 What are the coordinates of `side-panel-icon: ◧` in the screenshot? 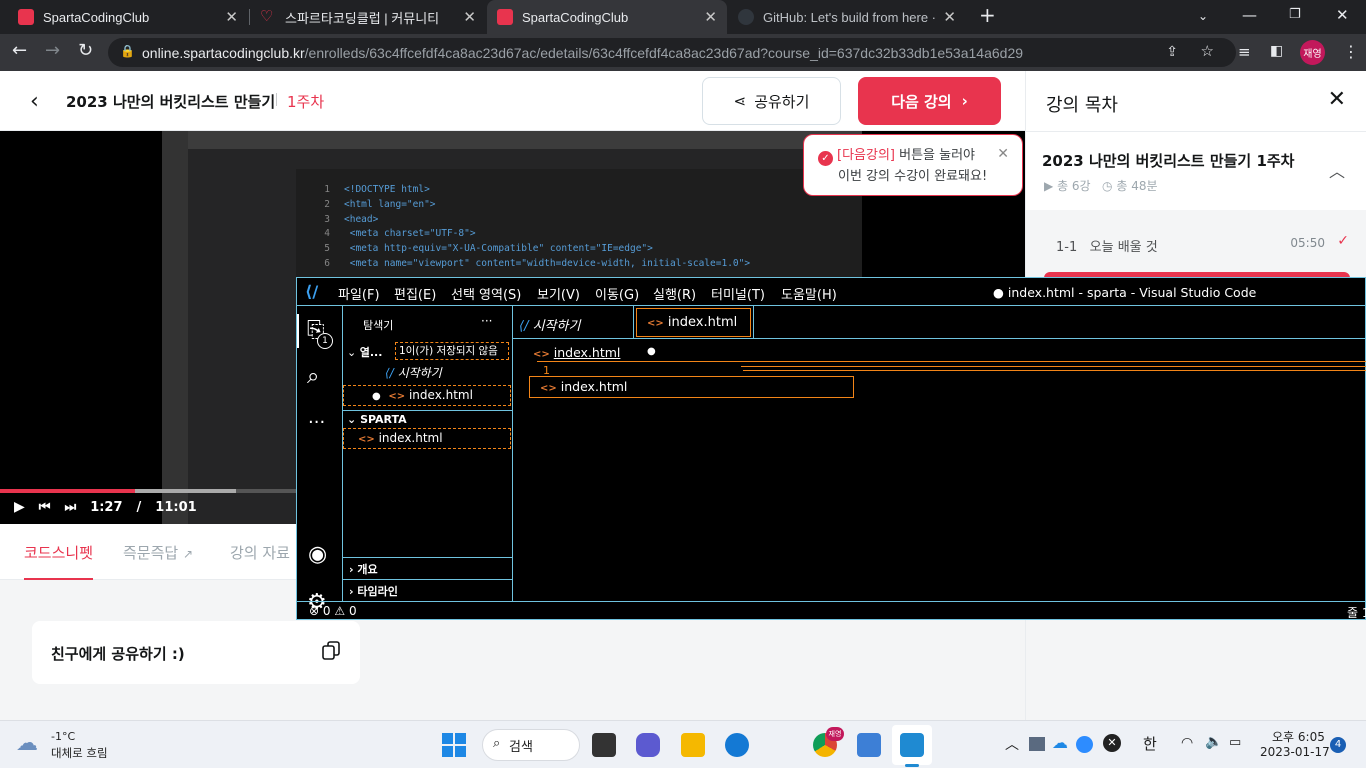 It's located at (1276, 51).